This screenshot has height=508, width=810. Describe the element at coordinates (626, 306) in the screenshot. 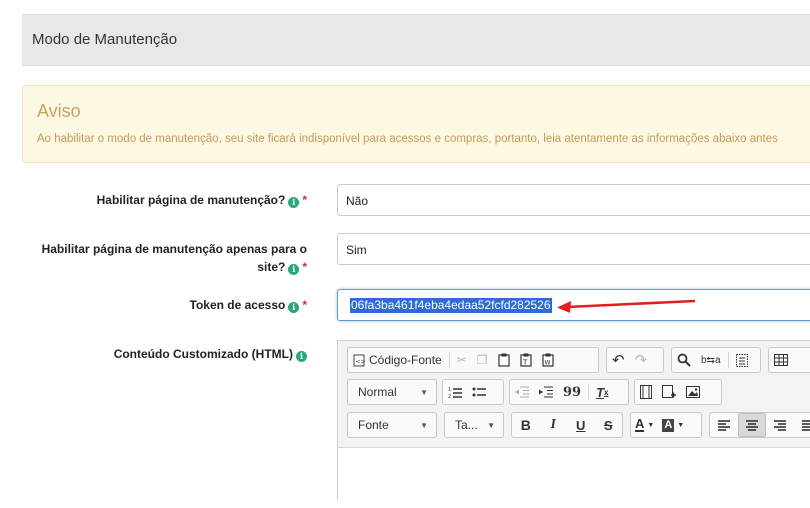

I see `red-arrow-annotation` at that location.